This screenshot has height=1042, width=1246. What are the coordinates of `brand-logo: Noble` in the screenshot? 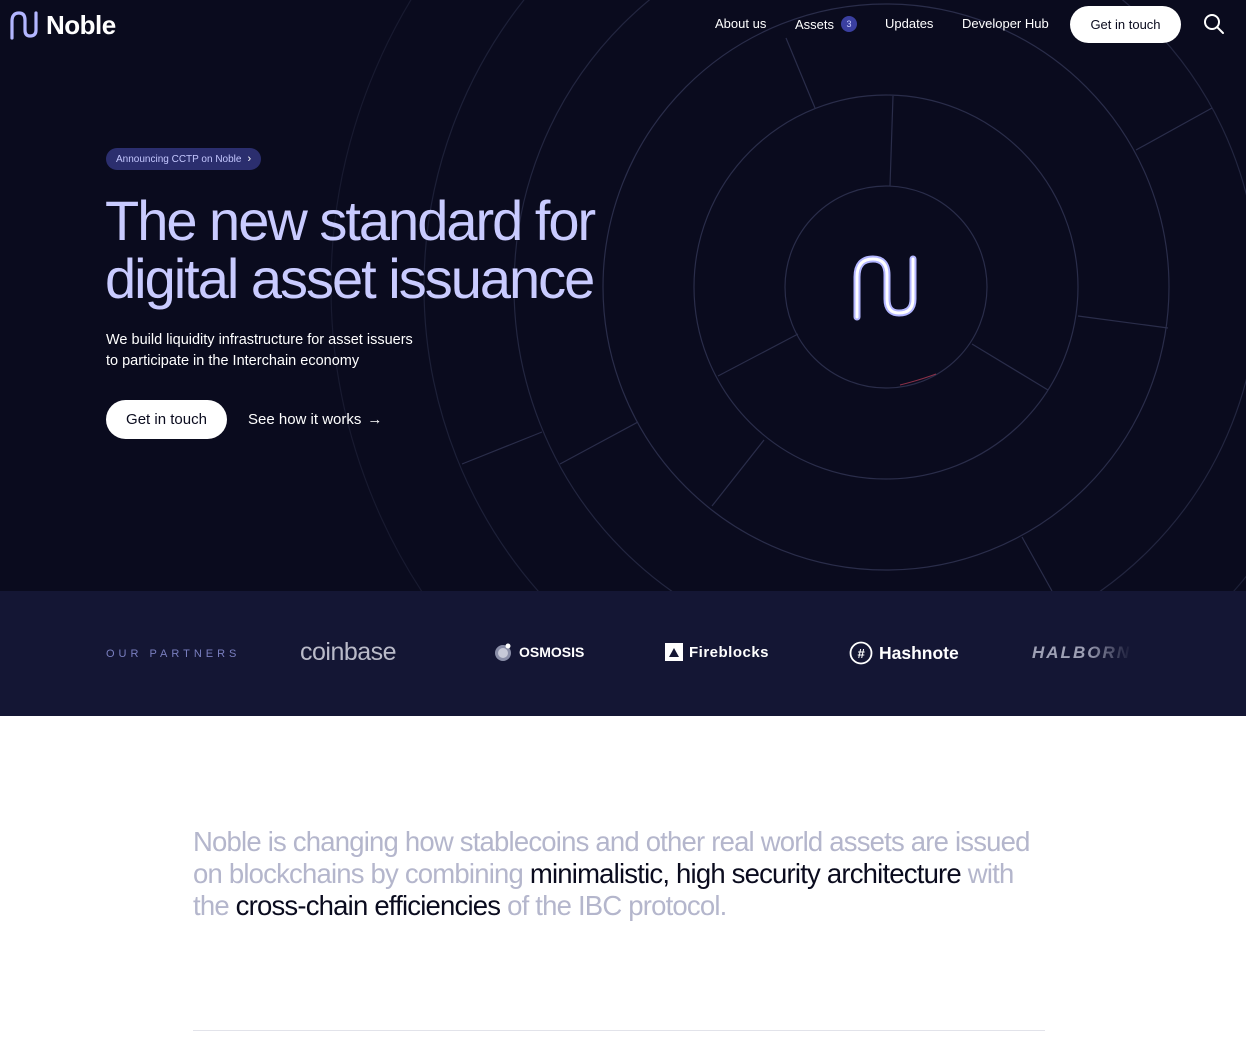 It's located at (62, 25).